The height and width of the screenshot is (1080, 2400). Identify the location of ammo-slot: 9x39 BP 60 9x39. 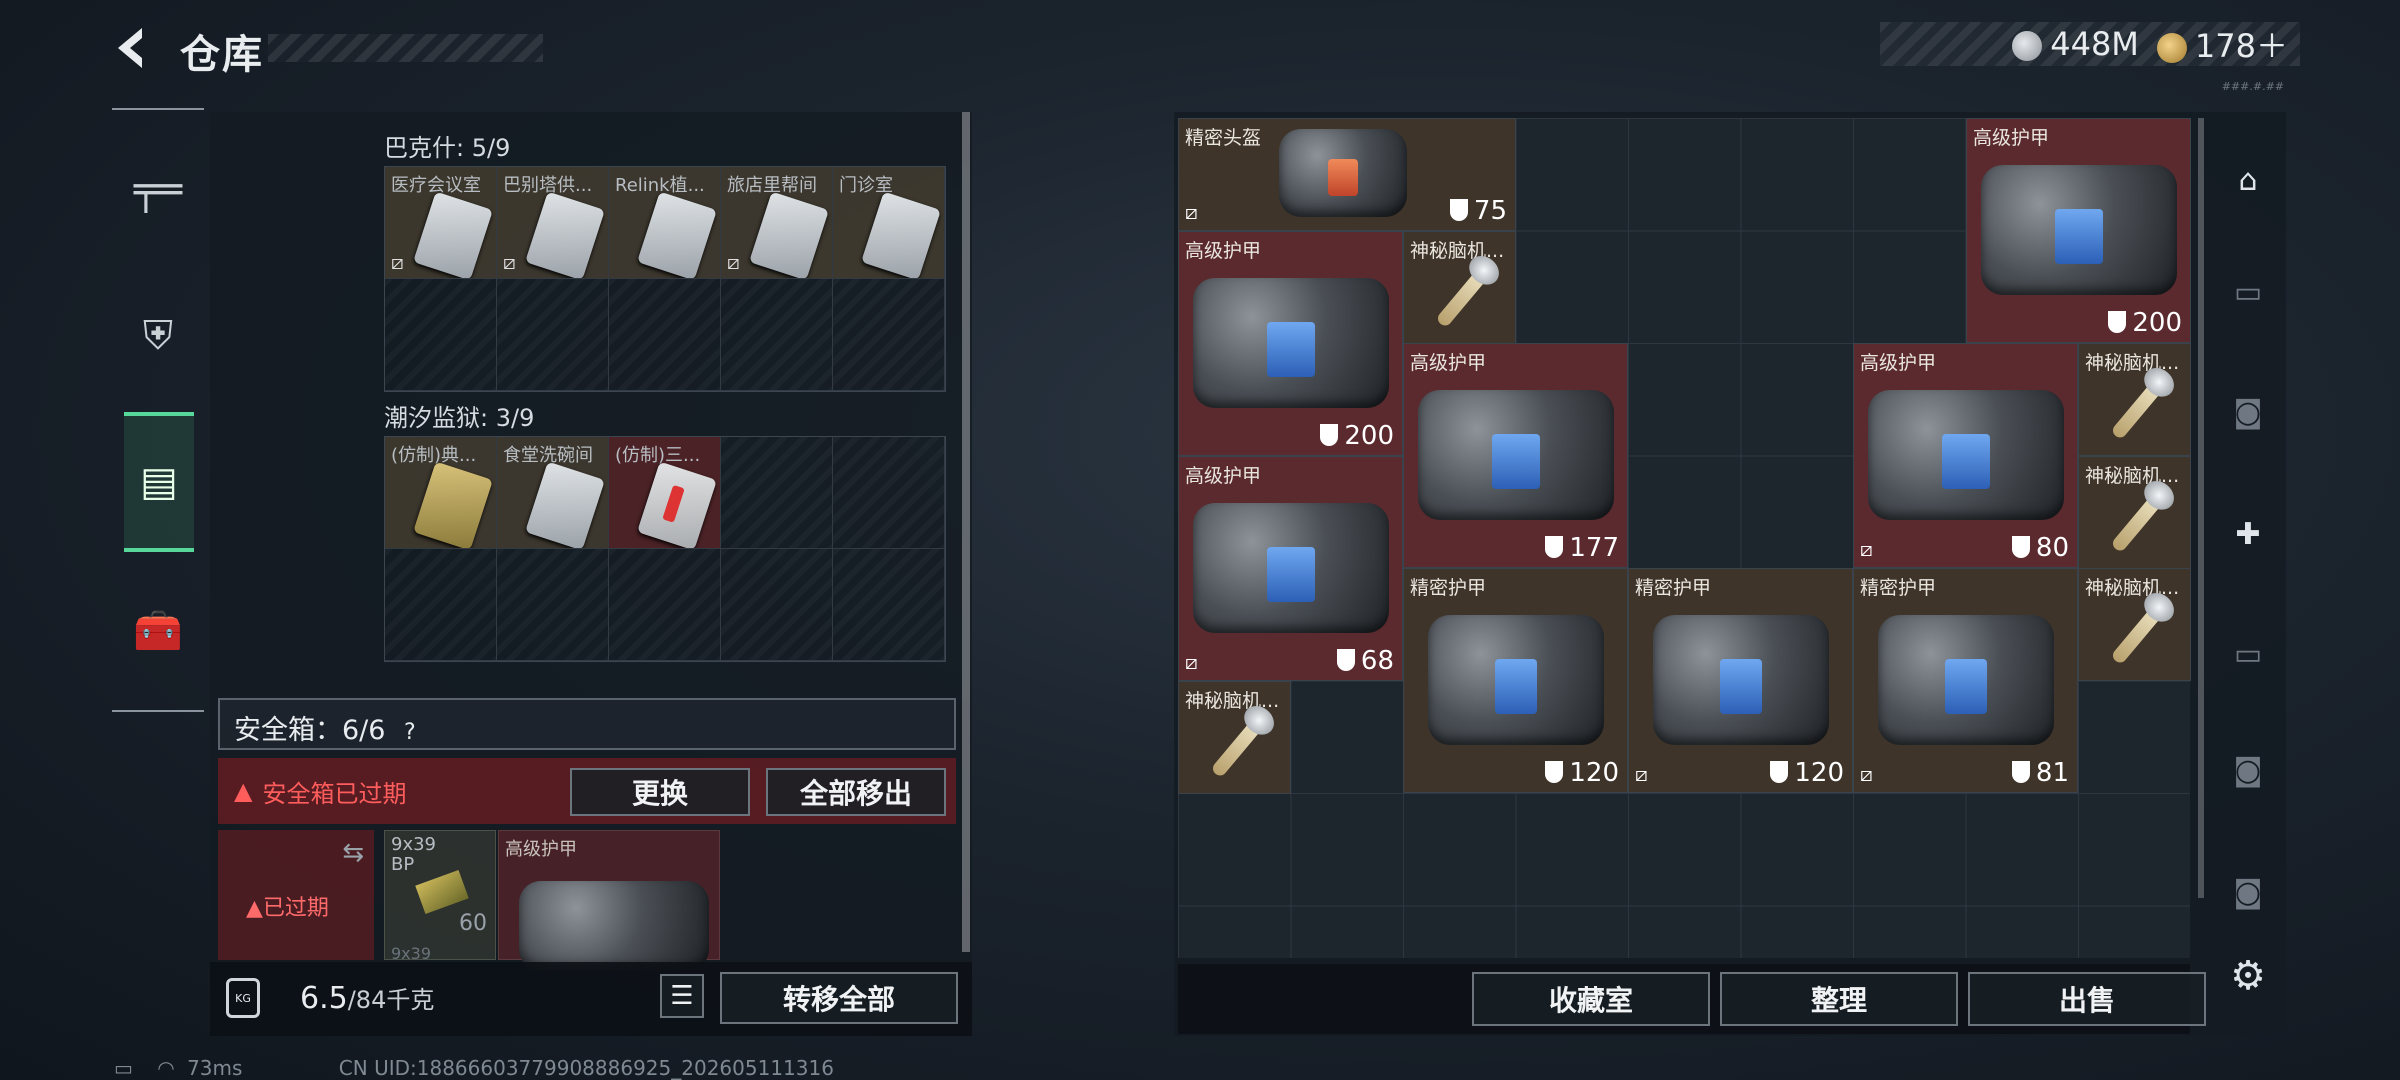
(440, 896).